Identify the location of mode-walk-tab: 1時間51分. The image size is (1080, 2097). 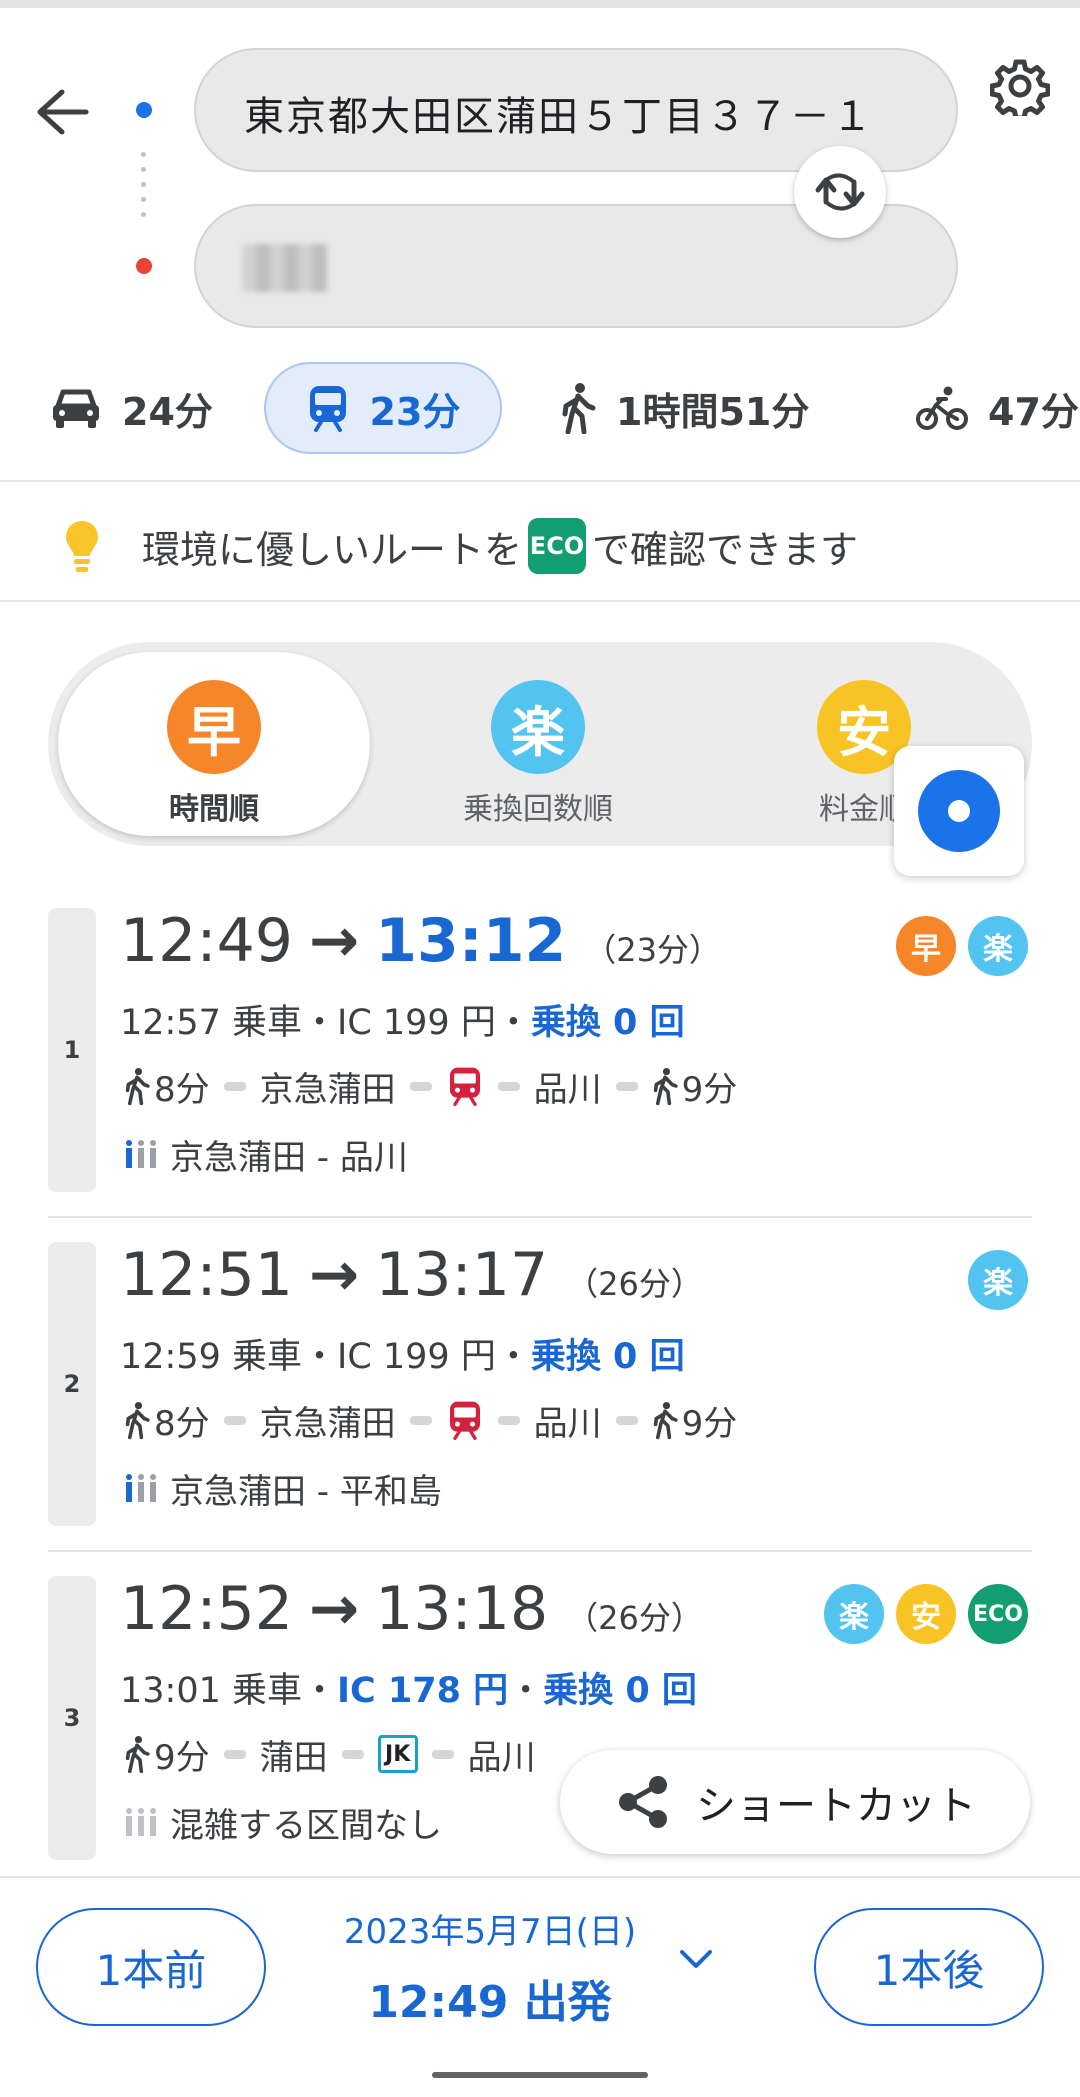
(684, 408).